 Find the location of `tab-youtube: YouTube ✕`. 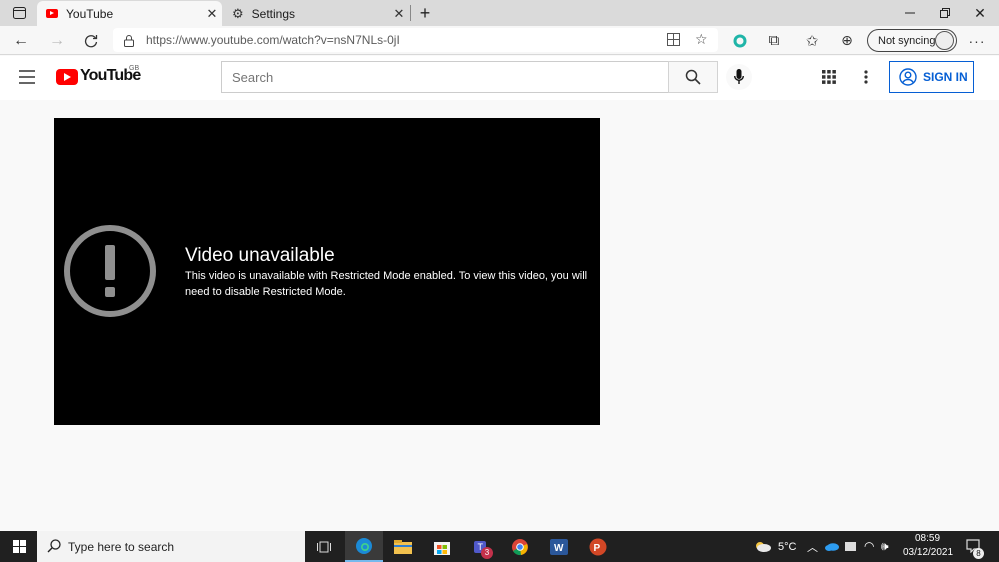

tab-youtube: YouTube ✕ is located at coordinates (129, 13).